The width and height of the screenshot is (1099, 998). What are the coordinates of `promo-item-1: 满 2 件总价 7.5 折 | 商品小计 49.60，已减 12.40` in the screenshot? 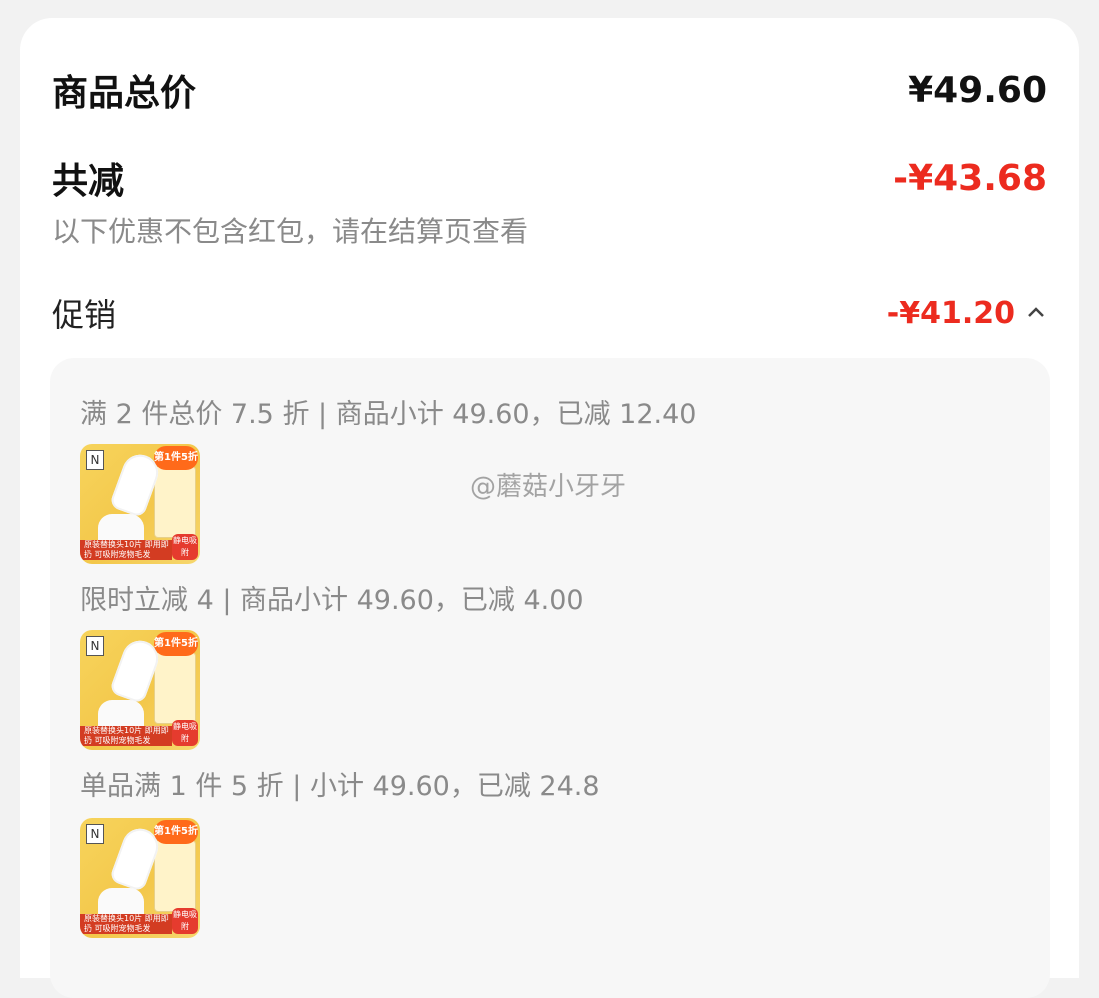 It's located at (388, 414).